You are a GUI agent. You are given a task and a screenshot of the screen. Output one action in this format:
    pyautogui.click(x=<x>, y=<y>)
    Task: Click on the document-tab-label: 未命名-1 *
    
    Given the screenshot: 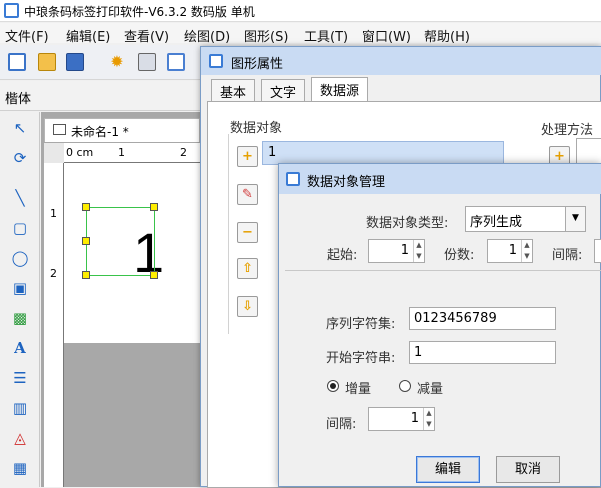 What is the action you would take?
    pyautogui.click(x=100, y=132)
    